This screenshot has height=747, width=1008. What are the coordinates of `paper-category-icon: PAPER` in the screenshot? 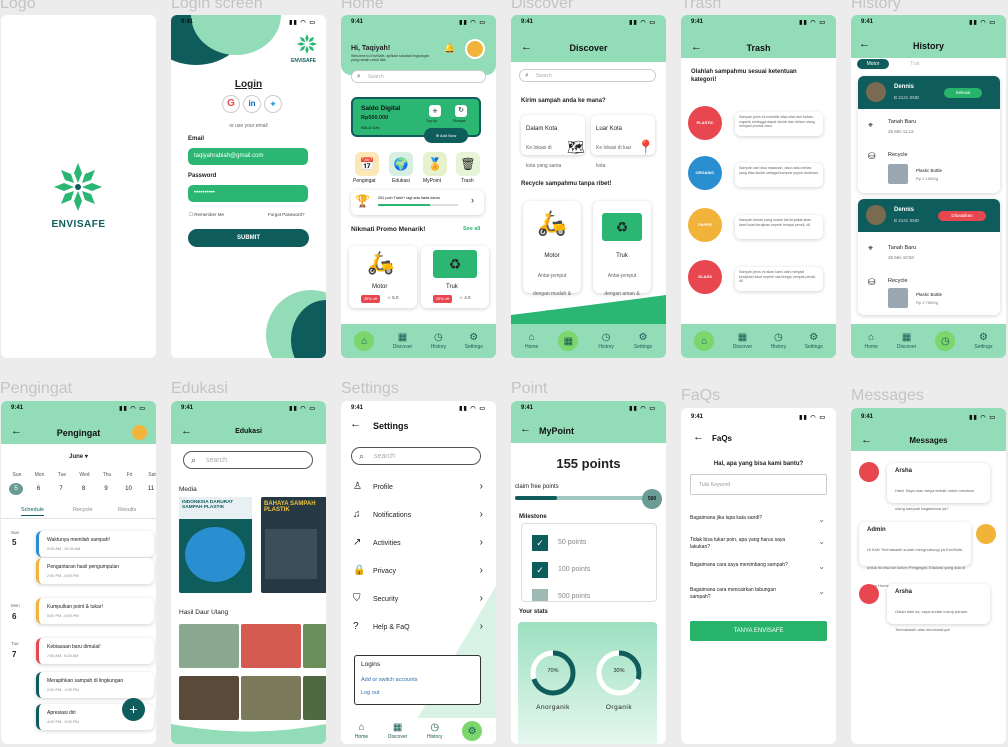 It's located at (705, 225).